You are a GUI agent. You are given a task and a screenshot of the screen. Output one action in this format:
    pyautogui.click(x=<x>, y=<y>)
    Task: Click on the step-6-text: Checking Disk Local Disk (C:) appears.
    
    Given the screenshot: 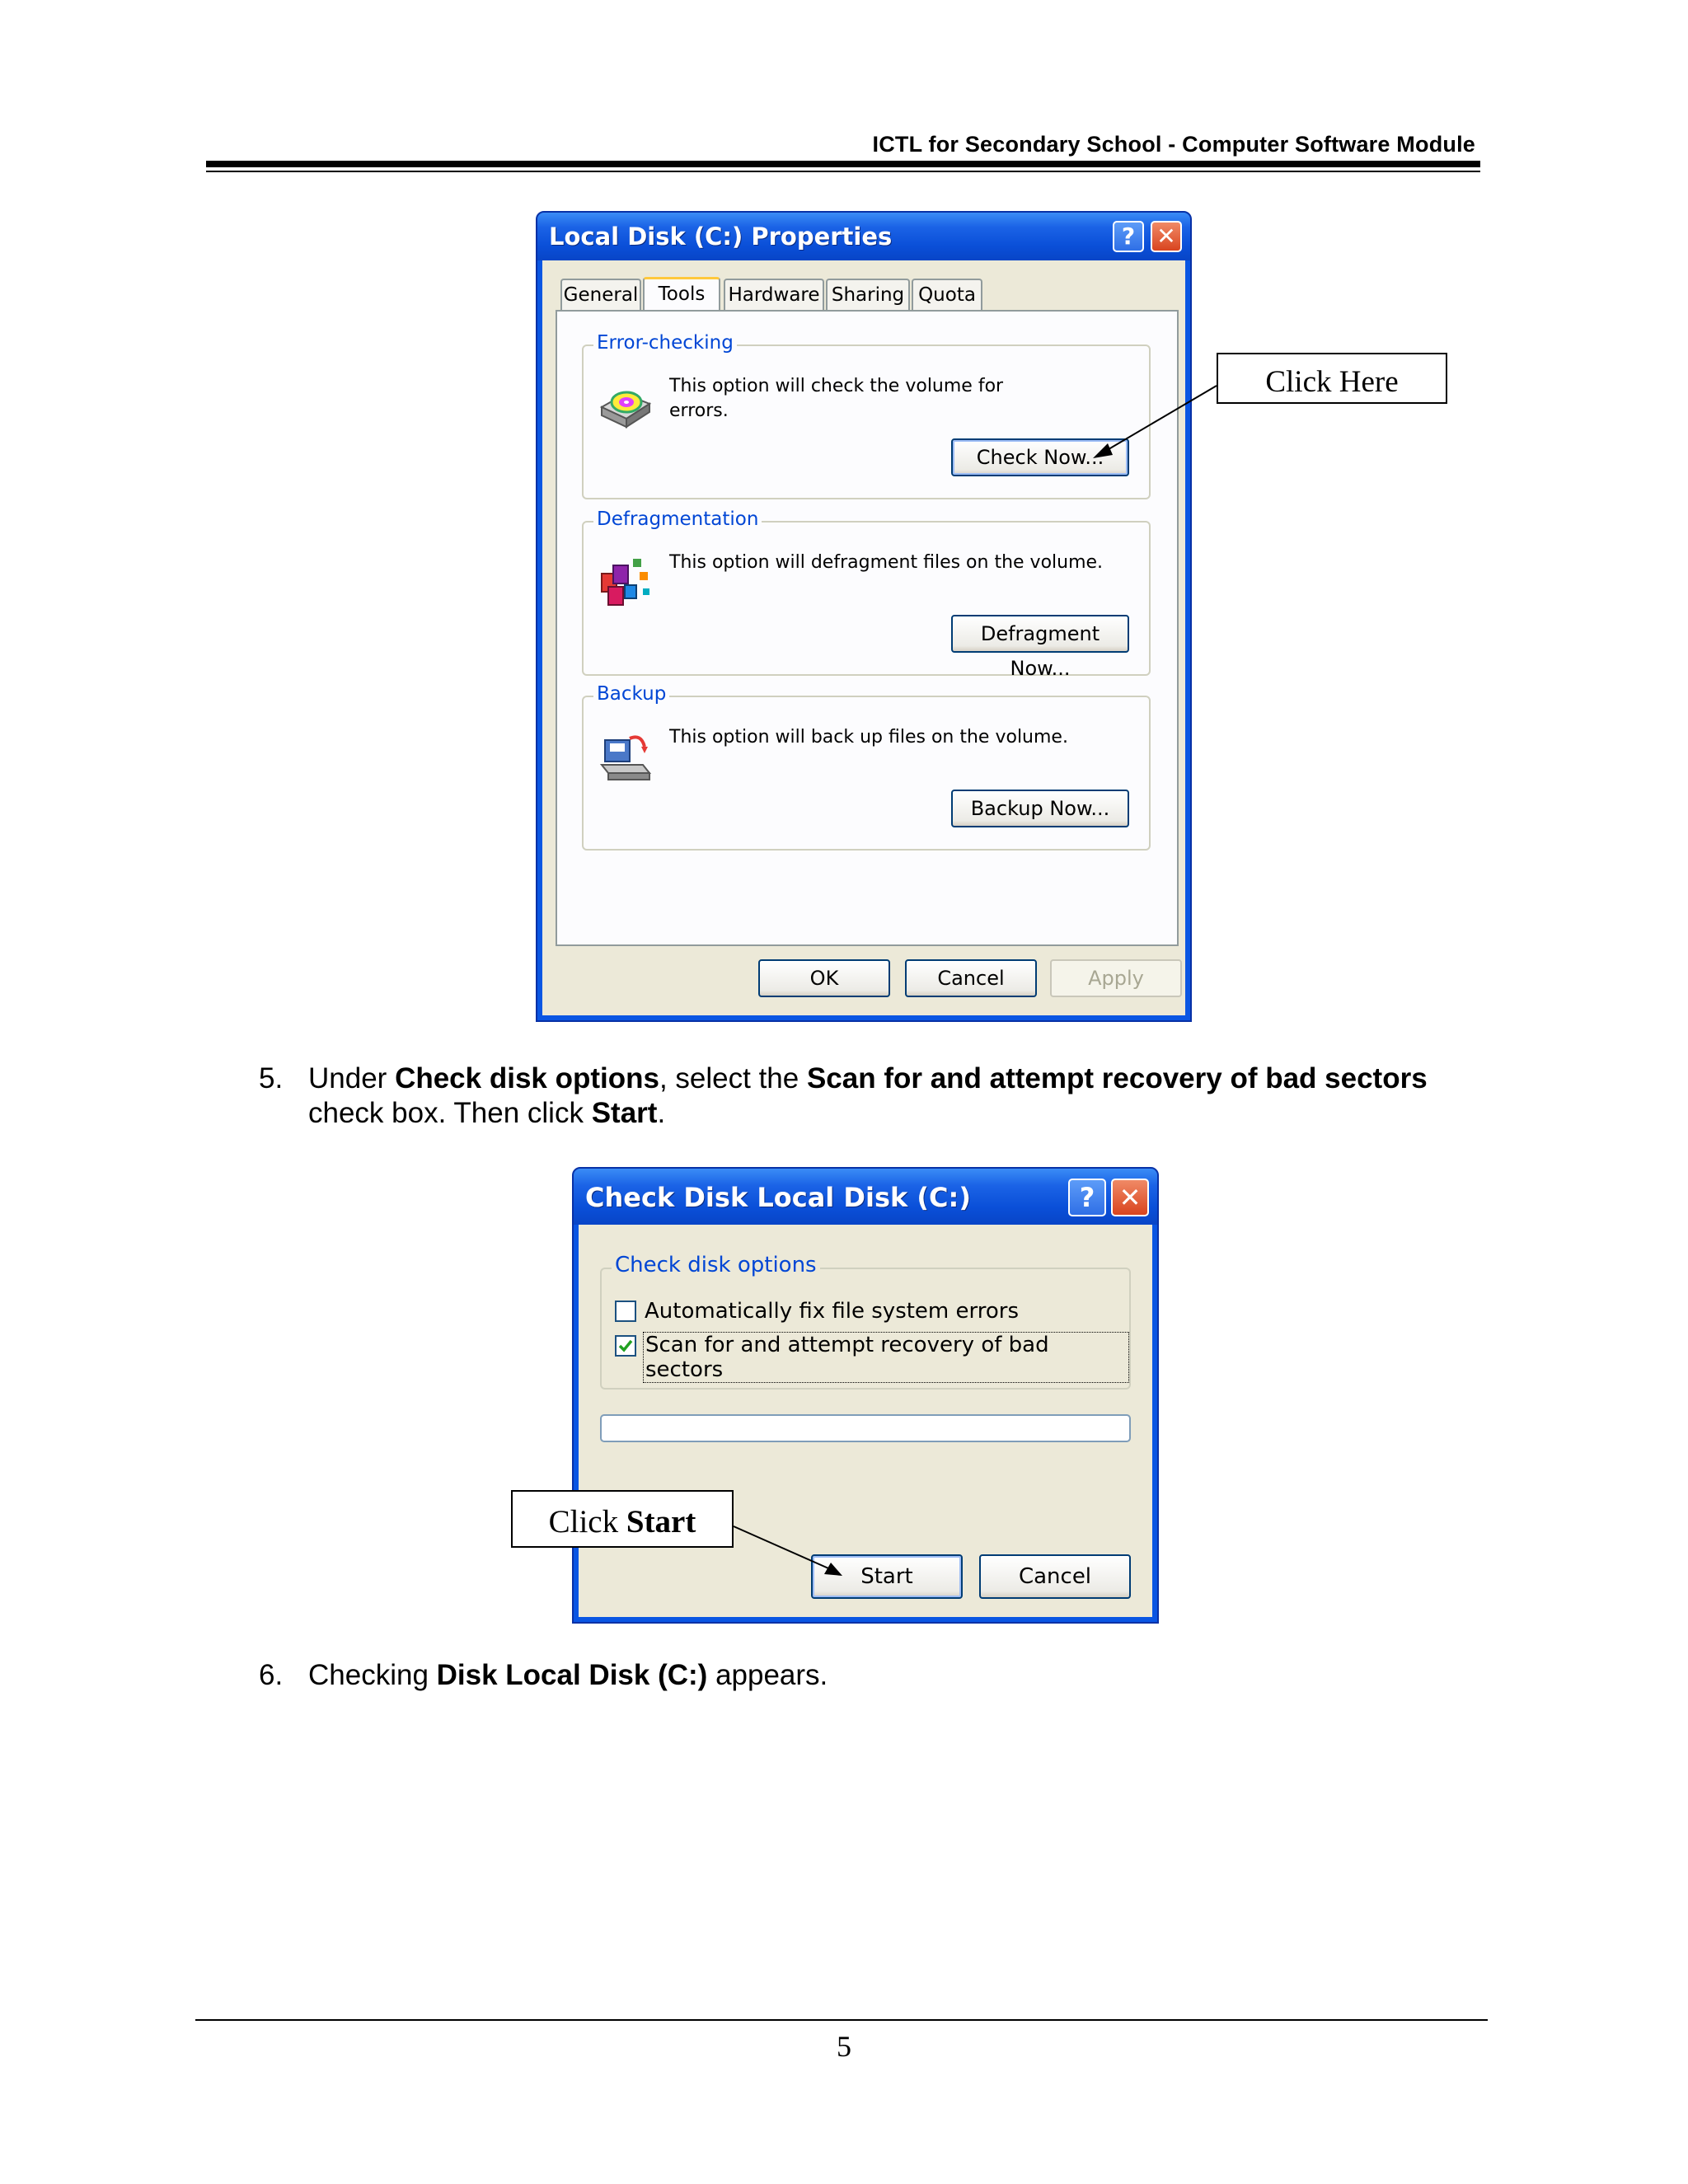 What is the action you would take?
    pyautogui.click(x=568, y=1675)
    